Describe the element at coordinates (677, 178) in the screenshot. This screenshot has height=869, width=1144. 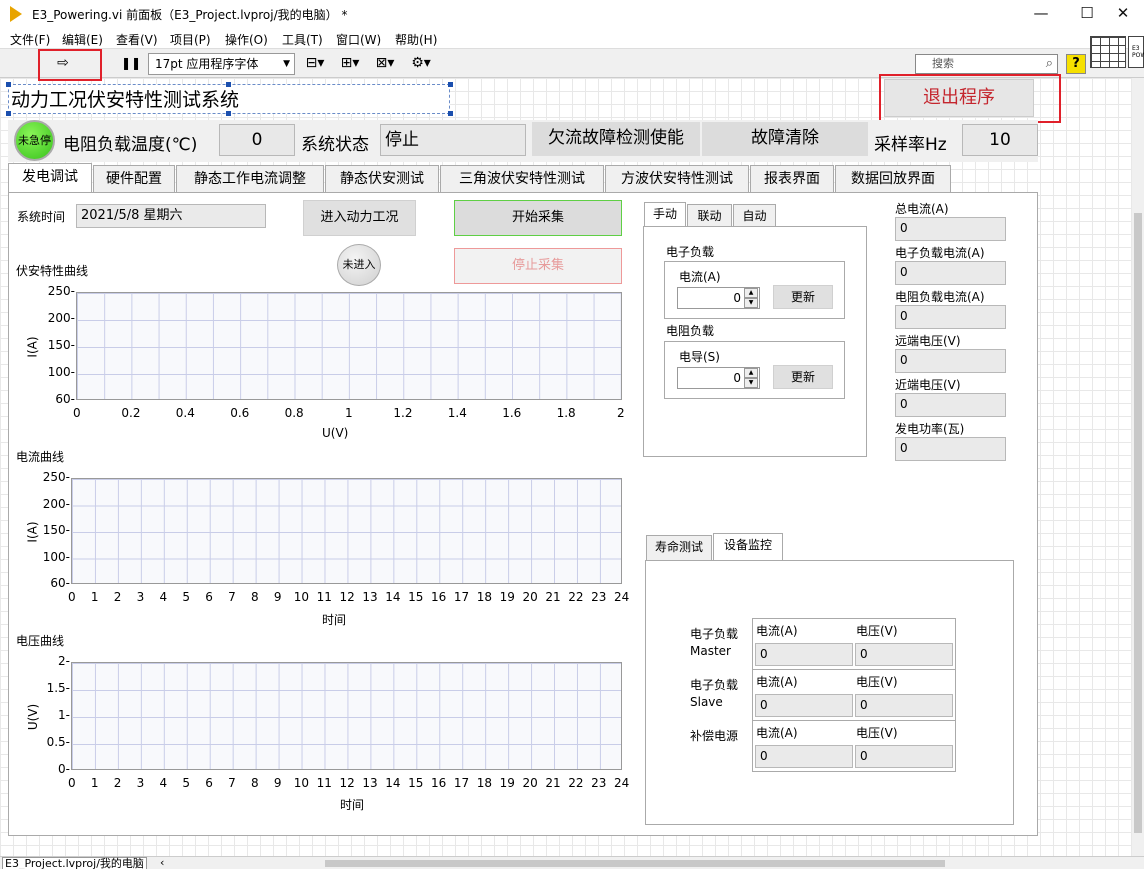
I see `tab-square-iv-test: 方波伏安特性测试` at that location.